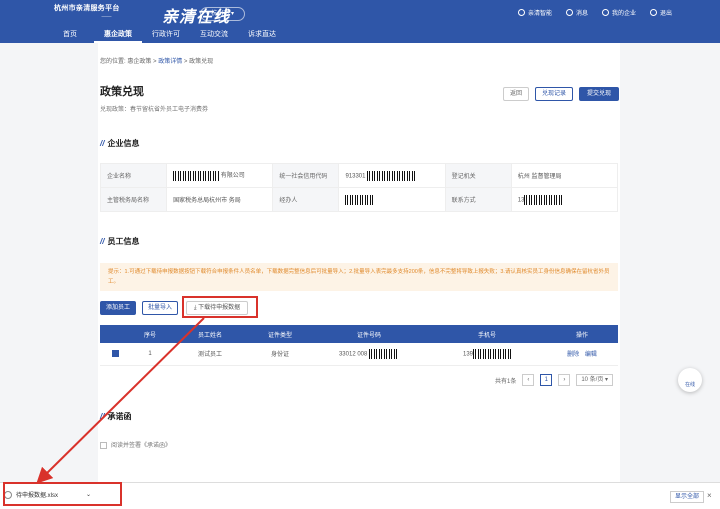 This screenshot has height=509, width=720. Describe the element at coordinates (120, 400) in the screenshot. I see `annotation-arrow` at that location.